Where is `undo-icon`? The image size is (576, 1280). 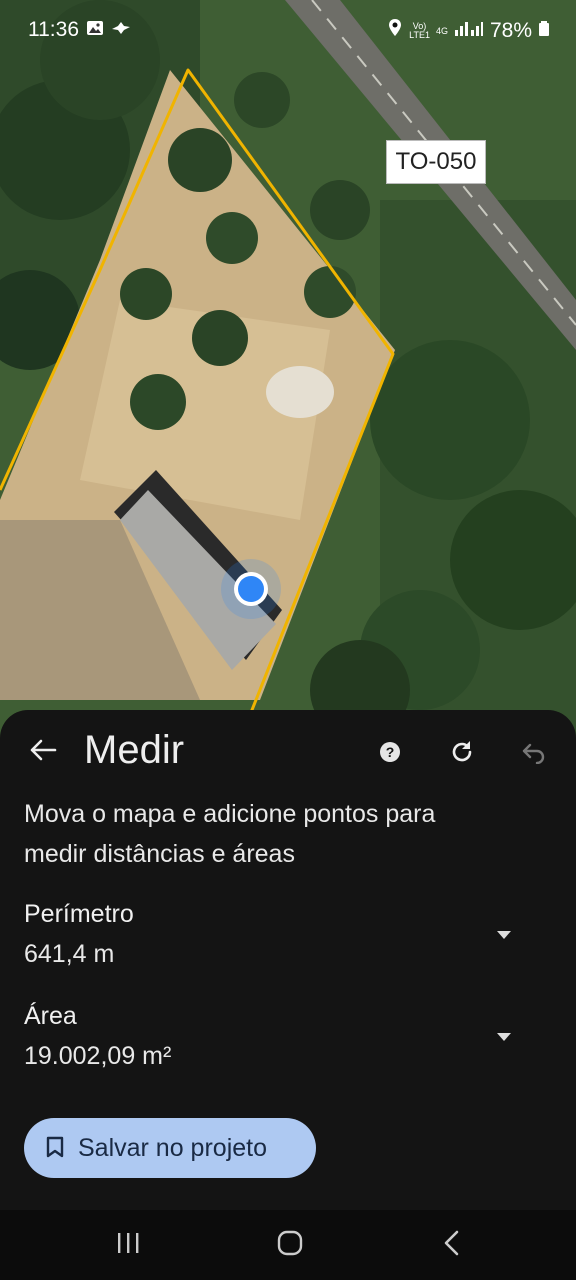 undo-icon is located at coordinates (534, 754).